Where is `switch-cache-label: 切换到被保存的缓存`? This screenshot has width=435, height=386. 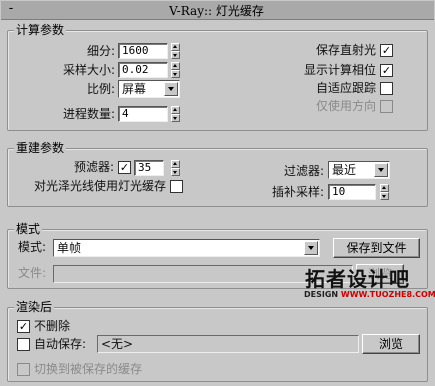 switch-cache-label: 切换到被保存的缓存 is located at coordinates (88, 369).